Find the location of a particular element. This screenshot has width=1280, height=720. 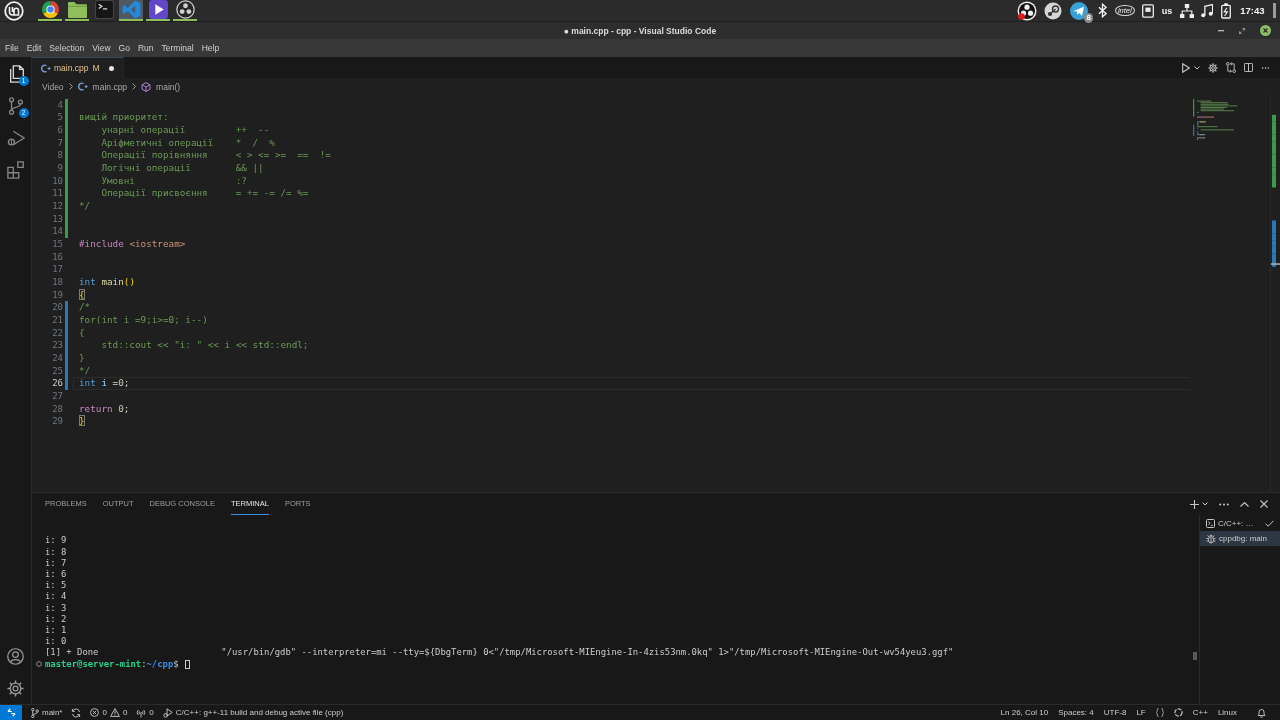

paper-plane-icon is located at coordinates (1078, 10).